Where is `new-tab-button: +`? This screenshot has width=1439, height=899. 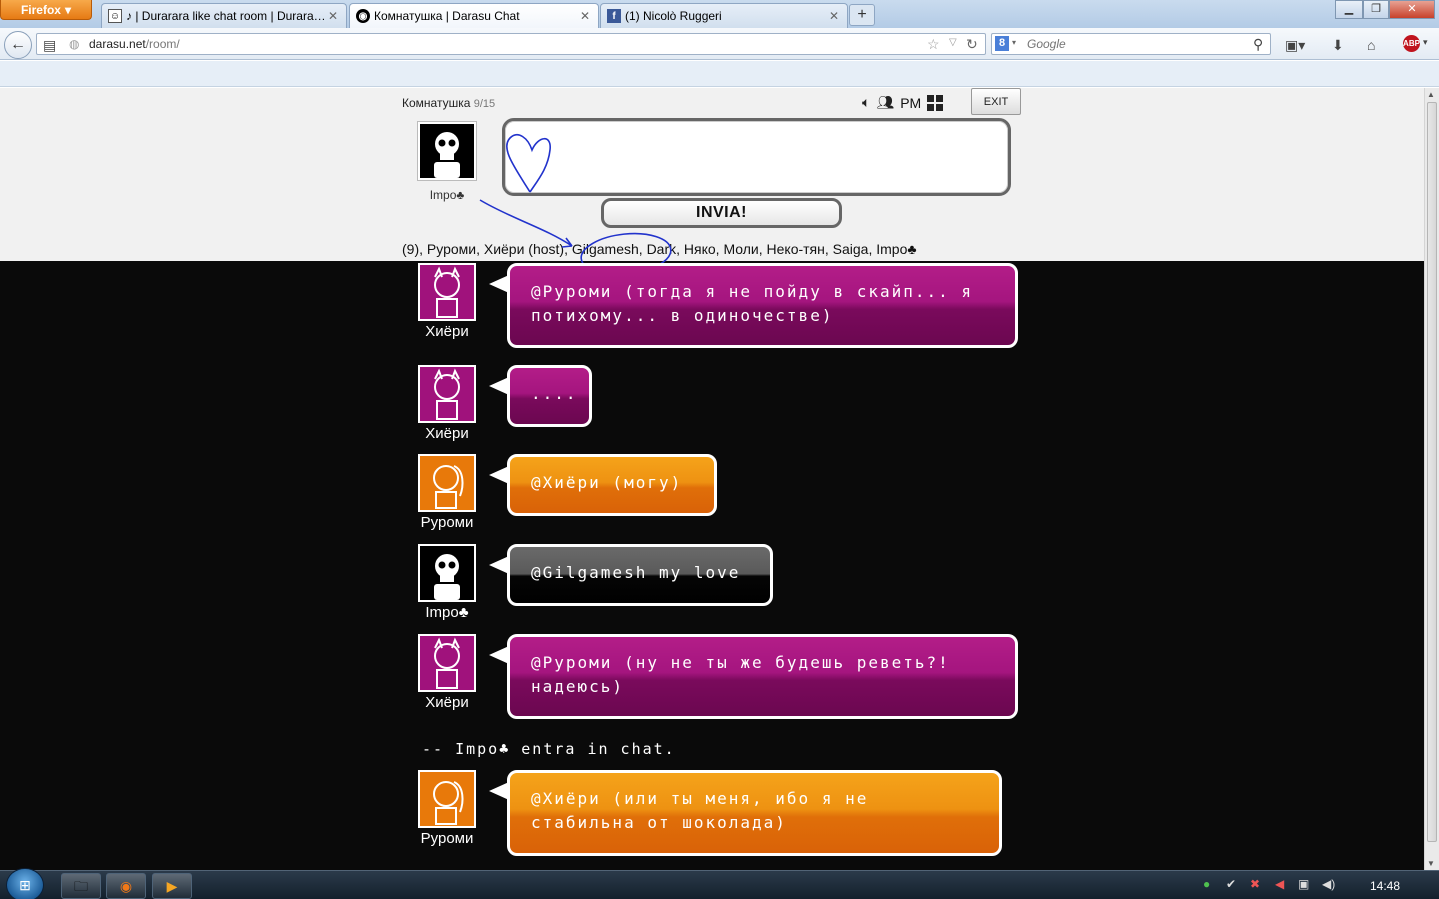
new-tab-button: + is located at coordinates (862, 15).